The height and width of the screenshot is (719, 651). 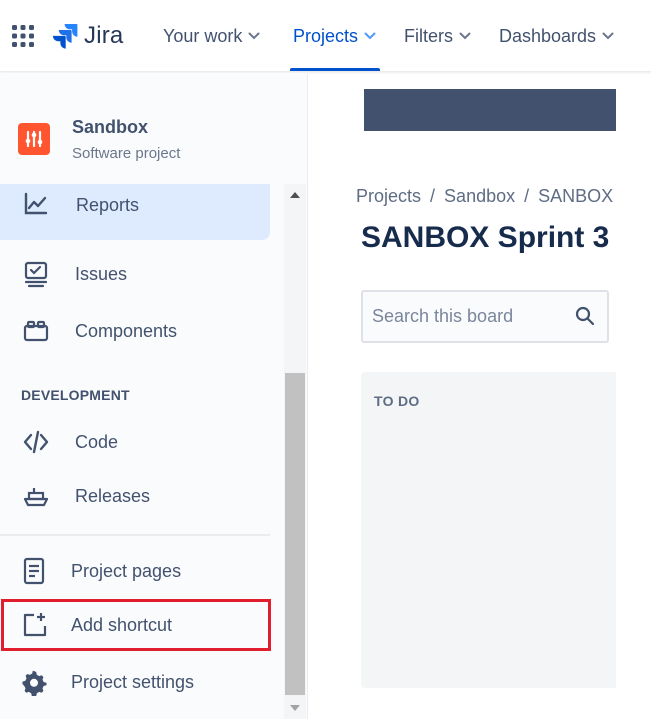 What do you see at coordinates (23, 36) in the screenshot?
I see `app-switcher-icon` at bounding box center [23, 36].